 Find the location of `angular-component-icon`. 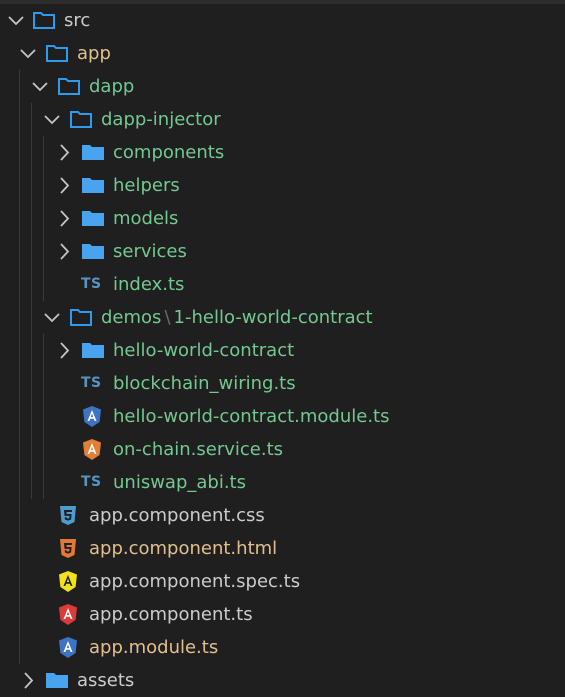

angular-component-icon is located at coordinates (69, 614).